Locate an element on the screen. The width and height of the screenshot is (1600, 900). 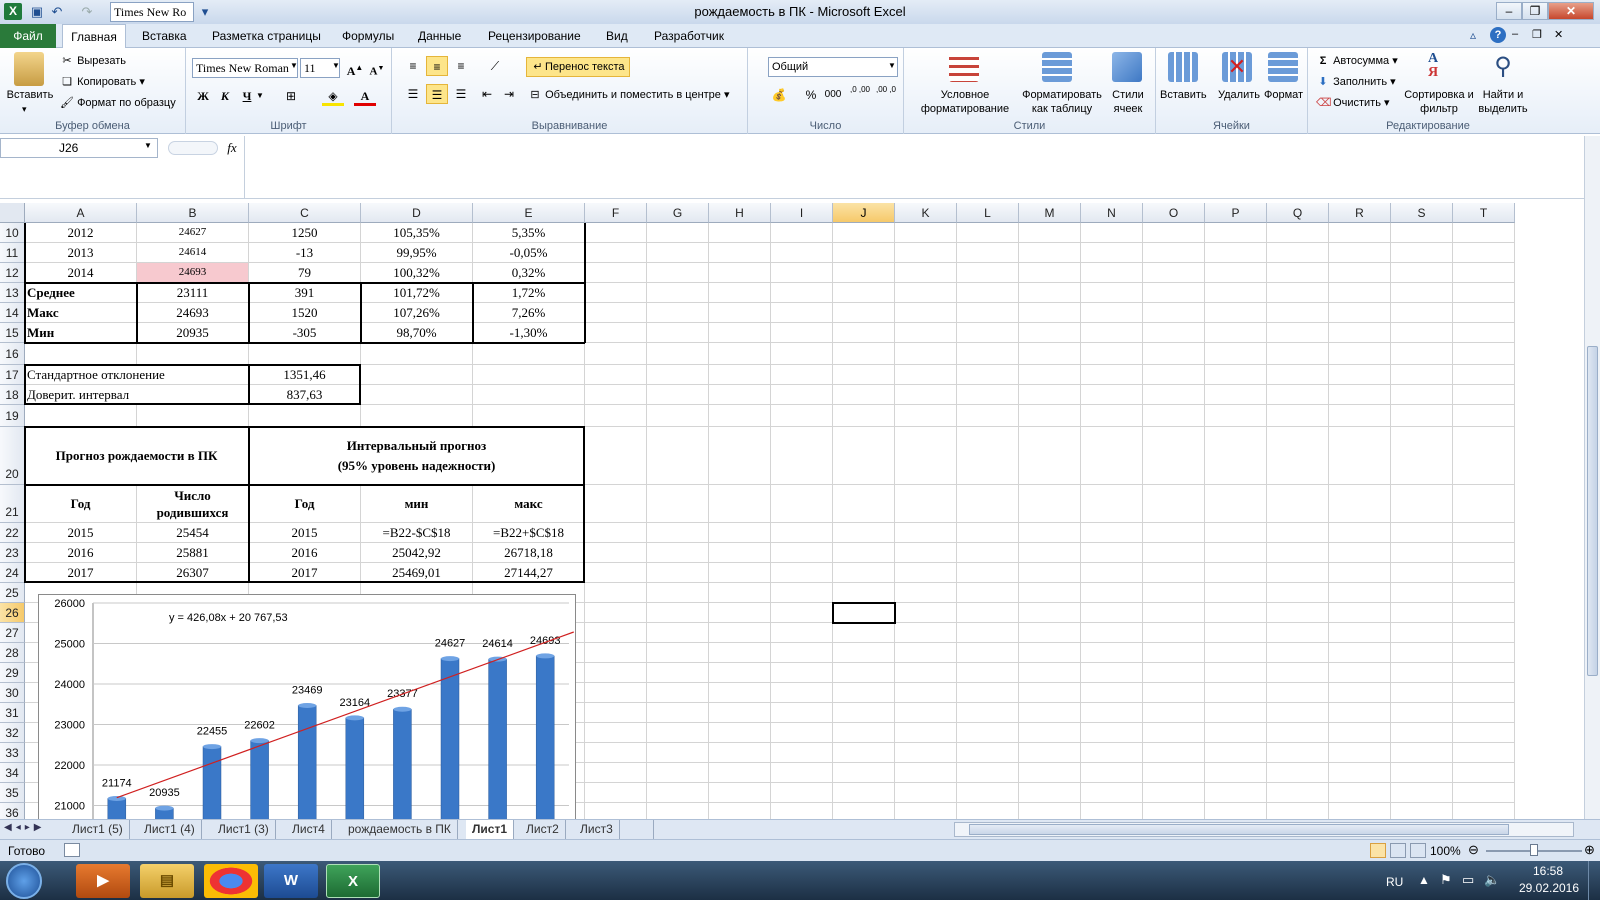
help-icon: ? is located at coordinates (1498, 35).